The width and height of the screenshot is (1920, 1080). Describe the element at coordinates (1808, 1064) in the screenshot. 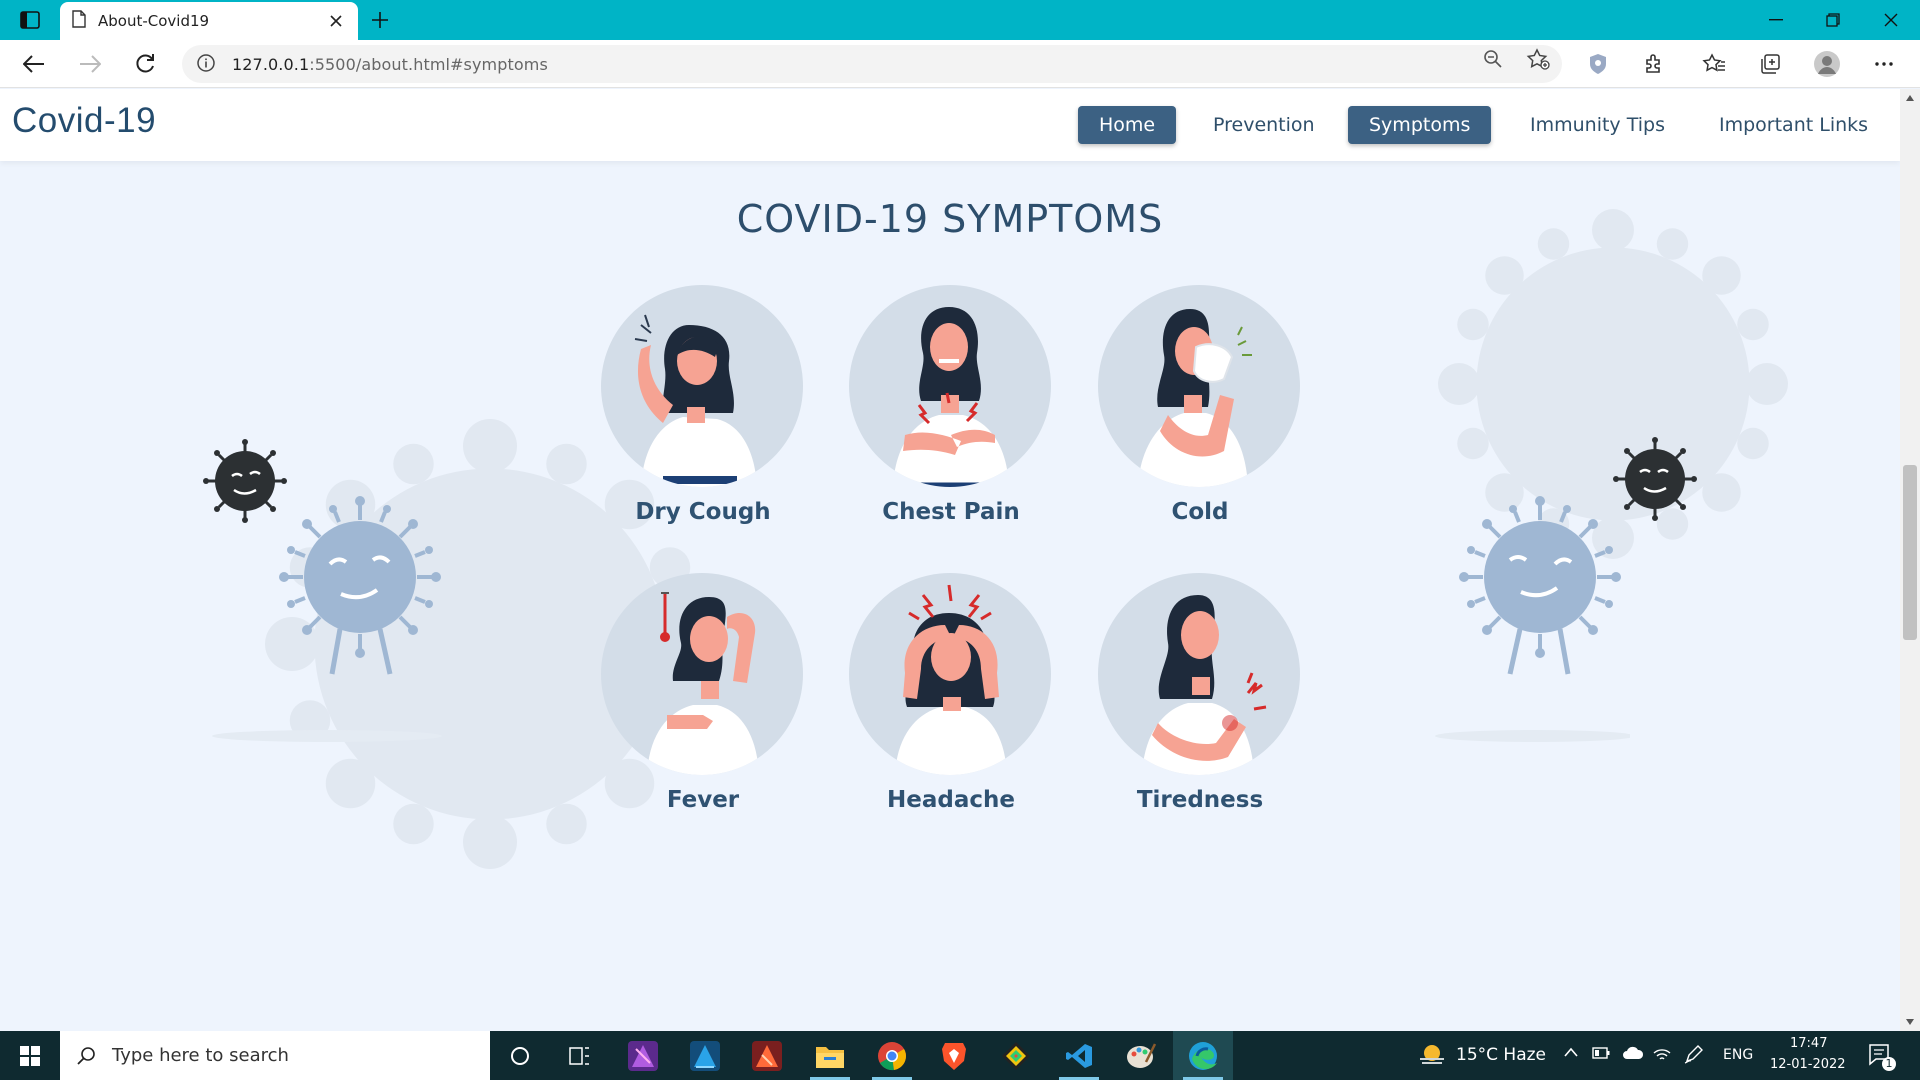

I see `clock-date: 12-01-2022` at that location.